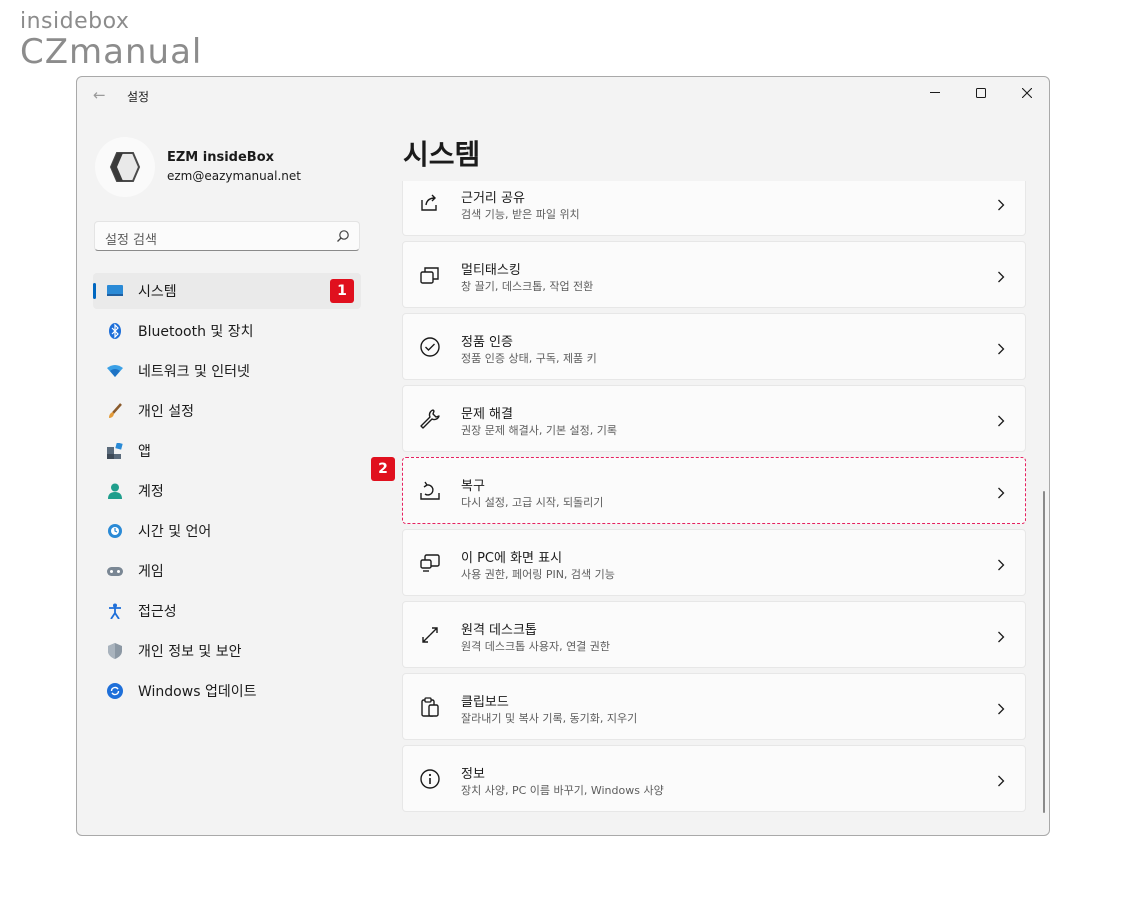 The height and width of the screenshot is (913, 1127). What do you see at coordinates (343, 237) in the screenshot?
I see `search-icon` at bounding box center [343, 237].